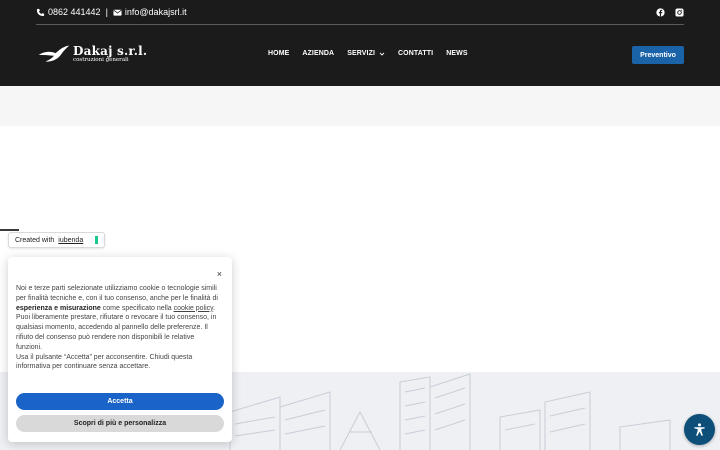  Describe the element at coordinates (101, 59) in the screenshot. I see `logo-subtitle: costruzioni generali` at that location.